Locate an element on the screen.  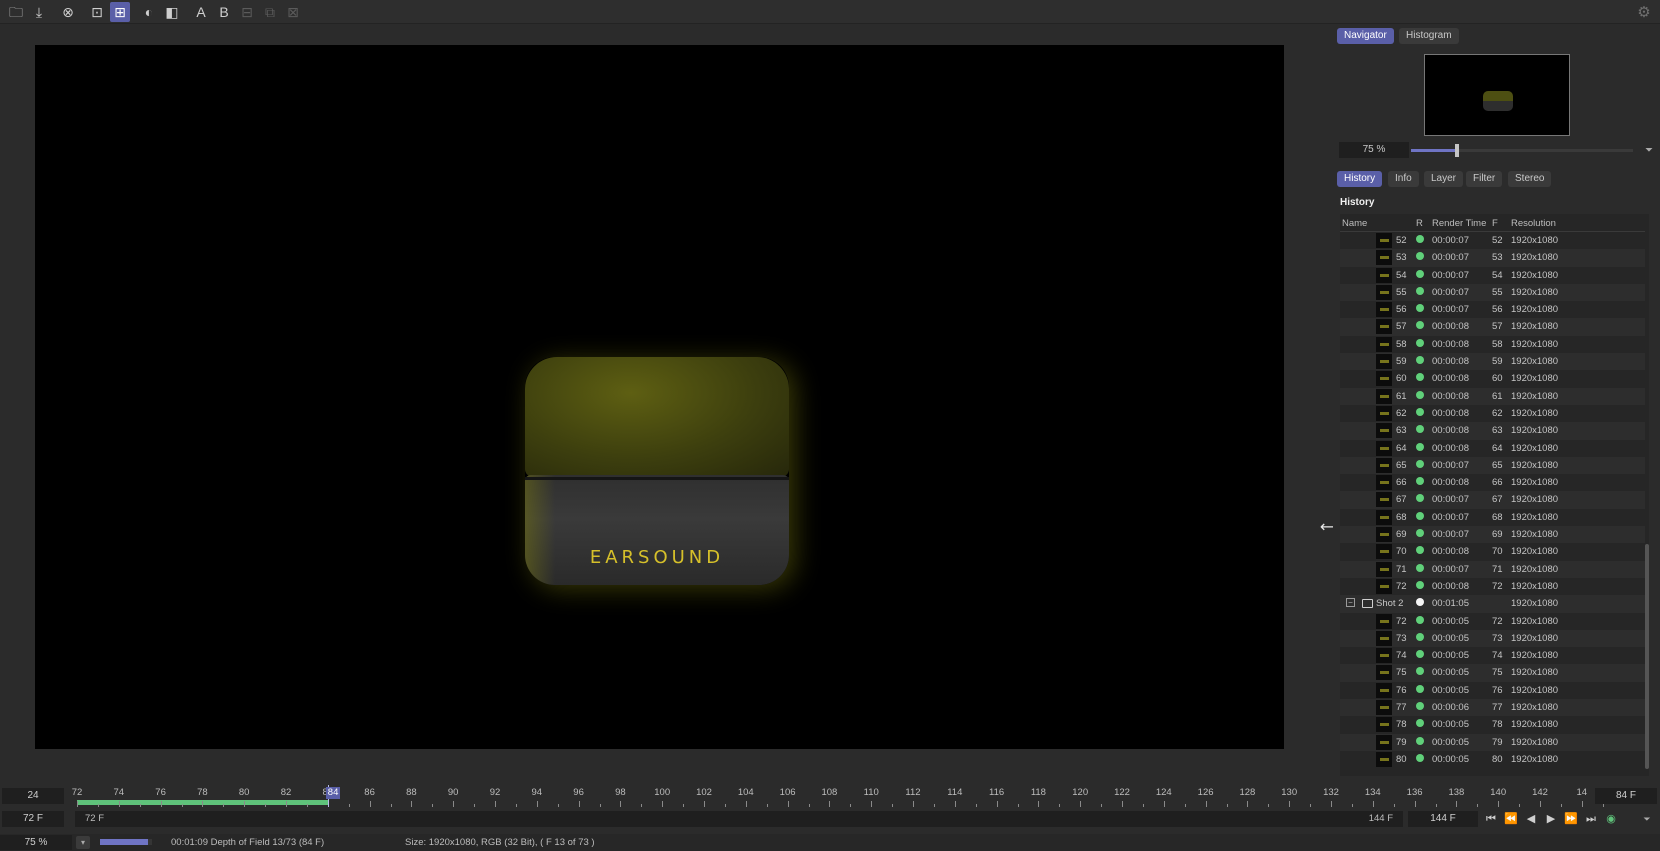
status-zoom-field: 75 % is located at coordinates (36, 842).